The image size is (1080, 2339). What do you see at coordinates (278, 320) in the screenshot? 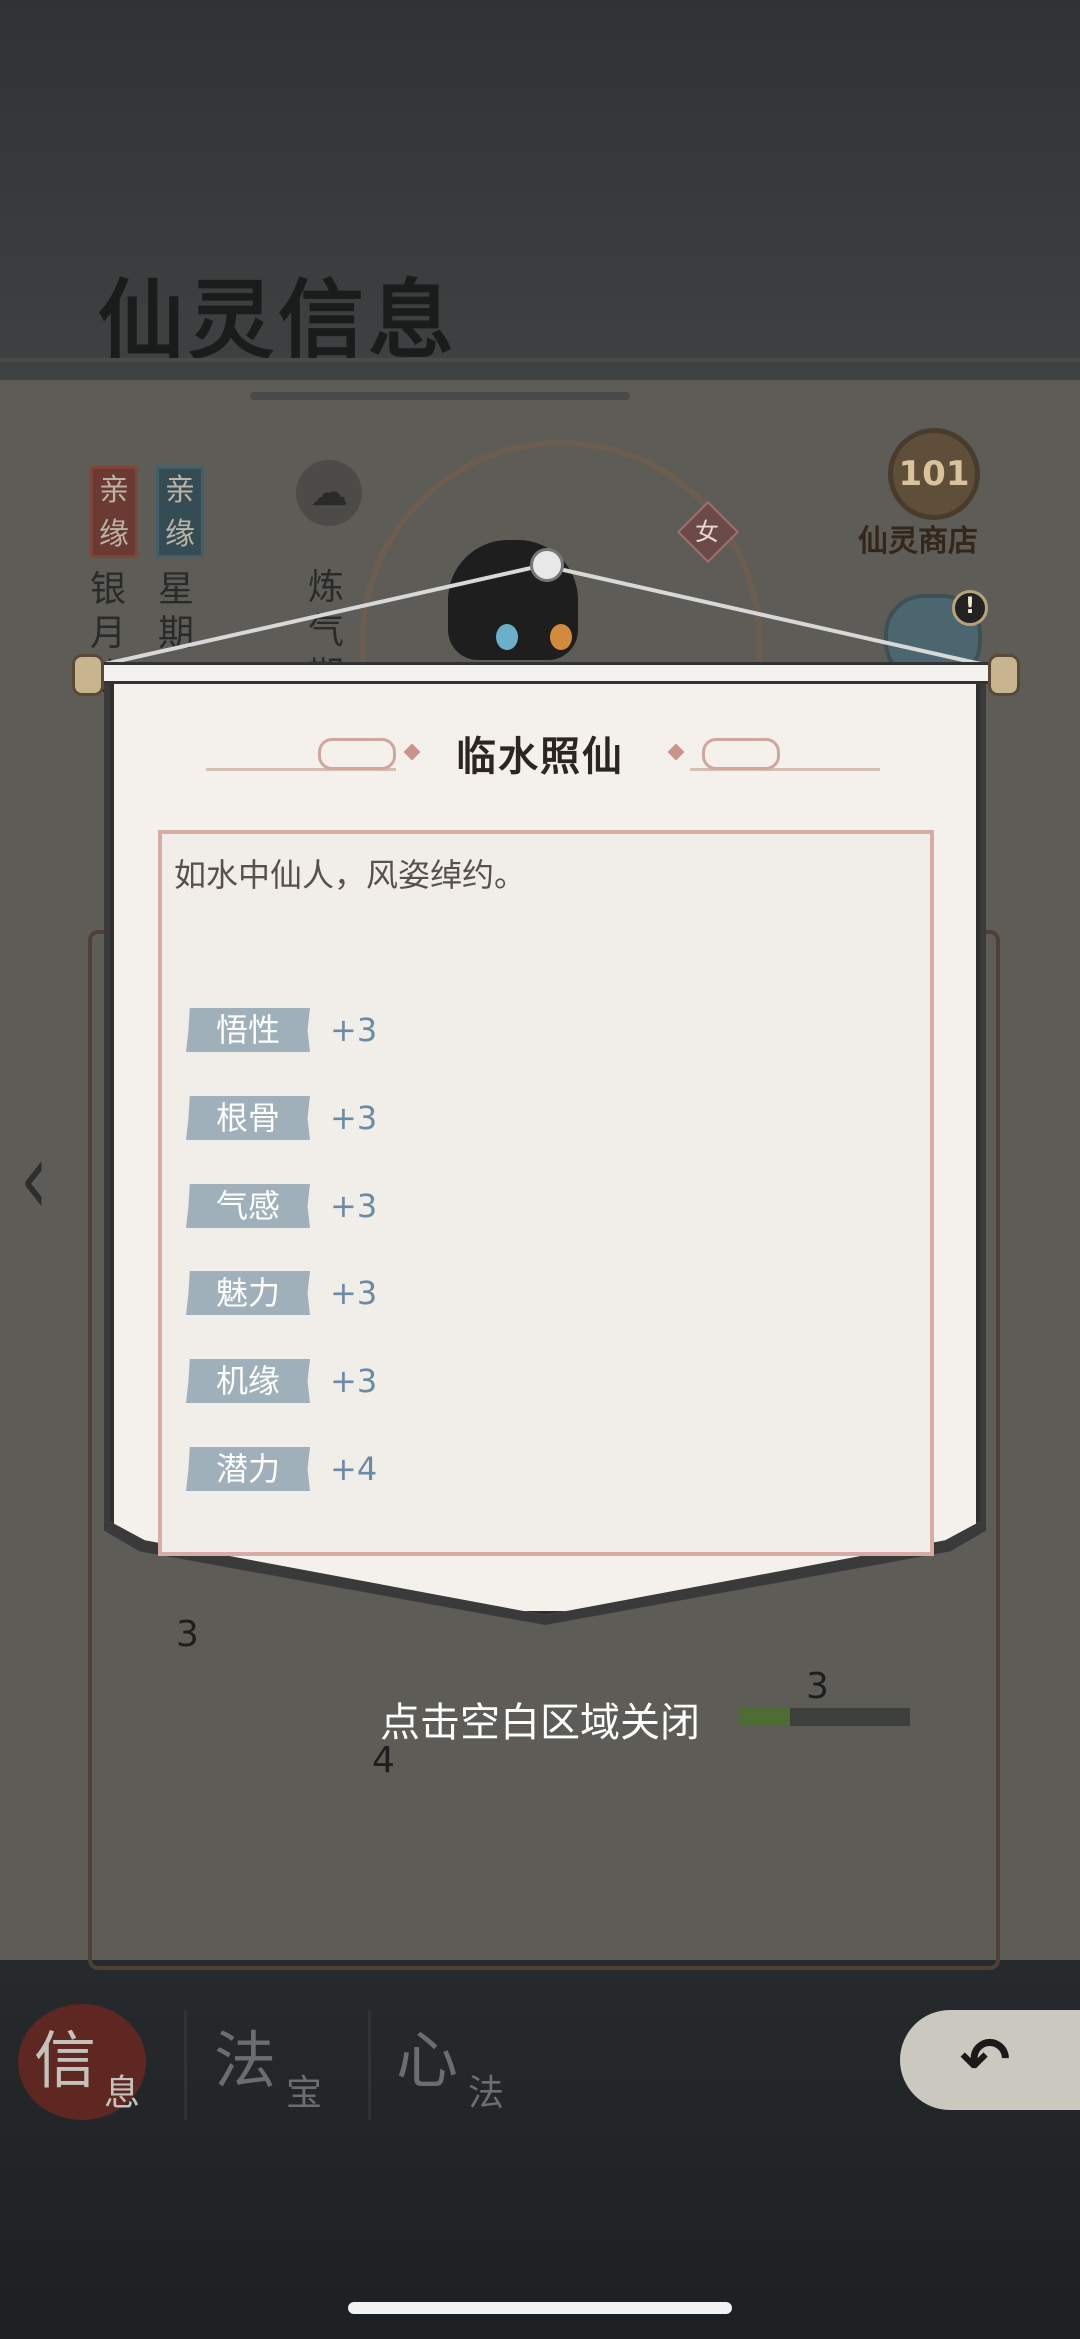
I see `page-title: 仙灵信息` at bounding box center [278, 320].